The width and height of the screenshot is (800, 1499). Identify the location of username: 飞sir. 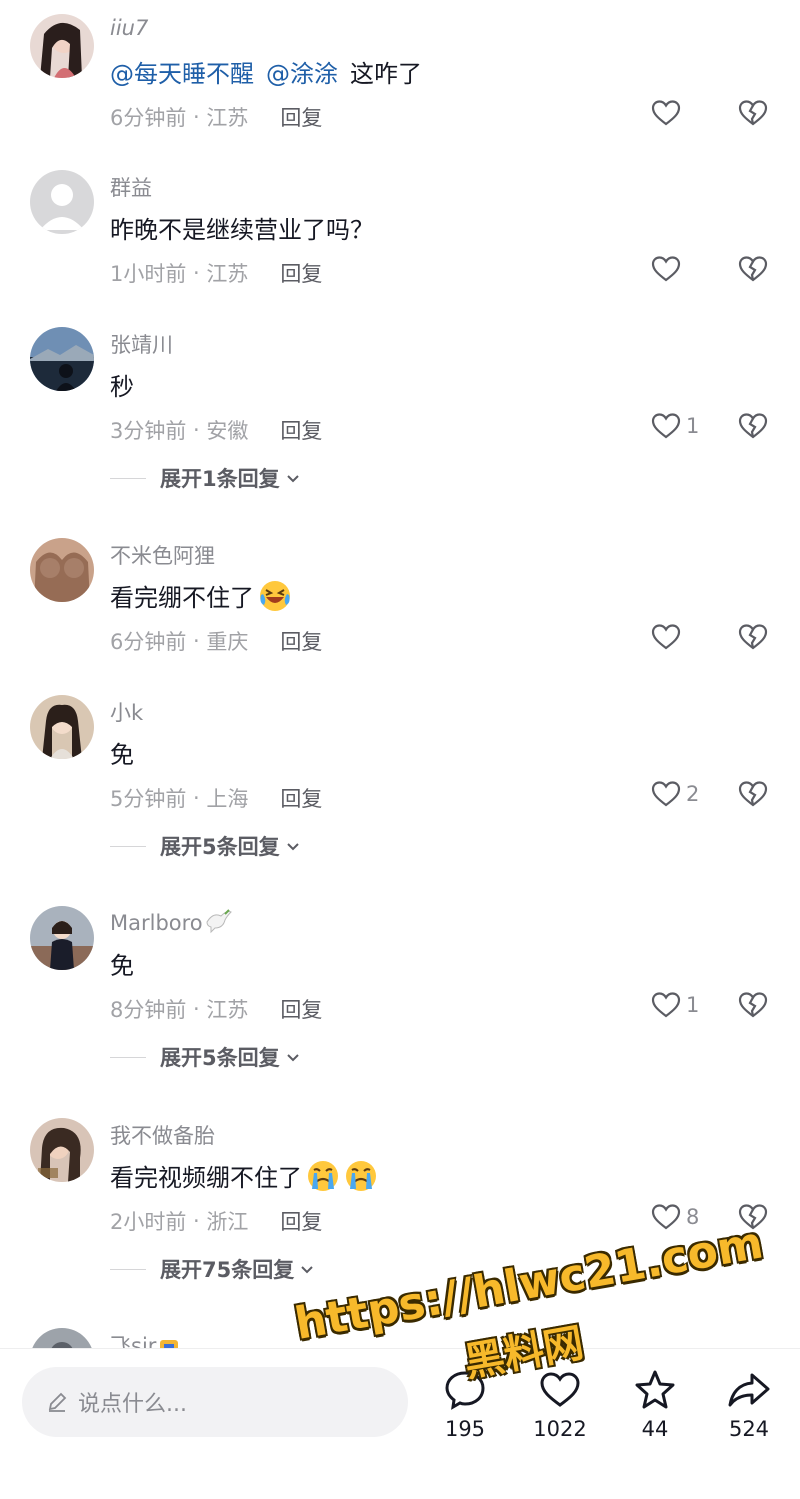
(145, 1339).